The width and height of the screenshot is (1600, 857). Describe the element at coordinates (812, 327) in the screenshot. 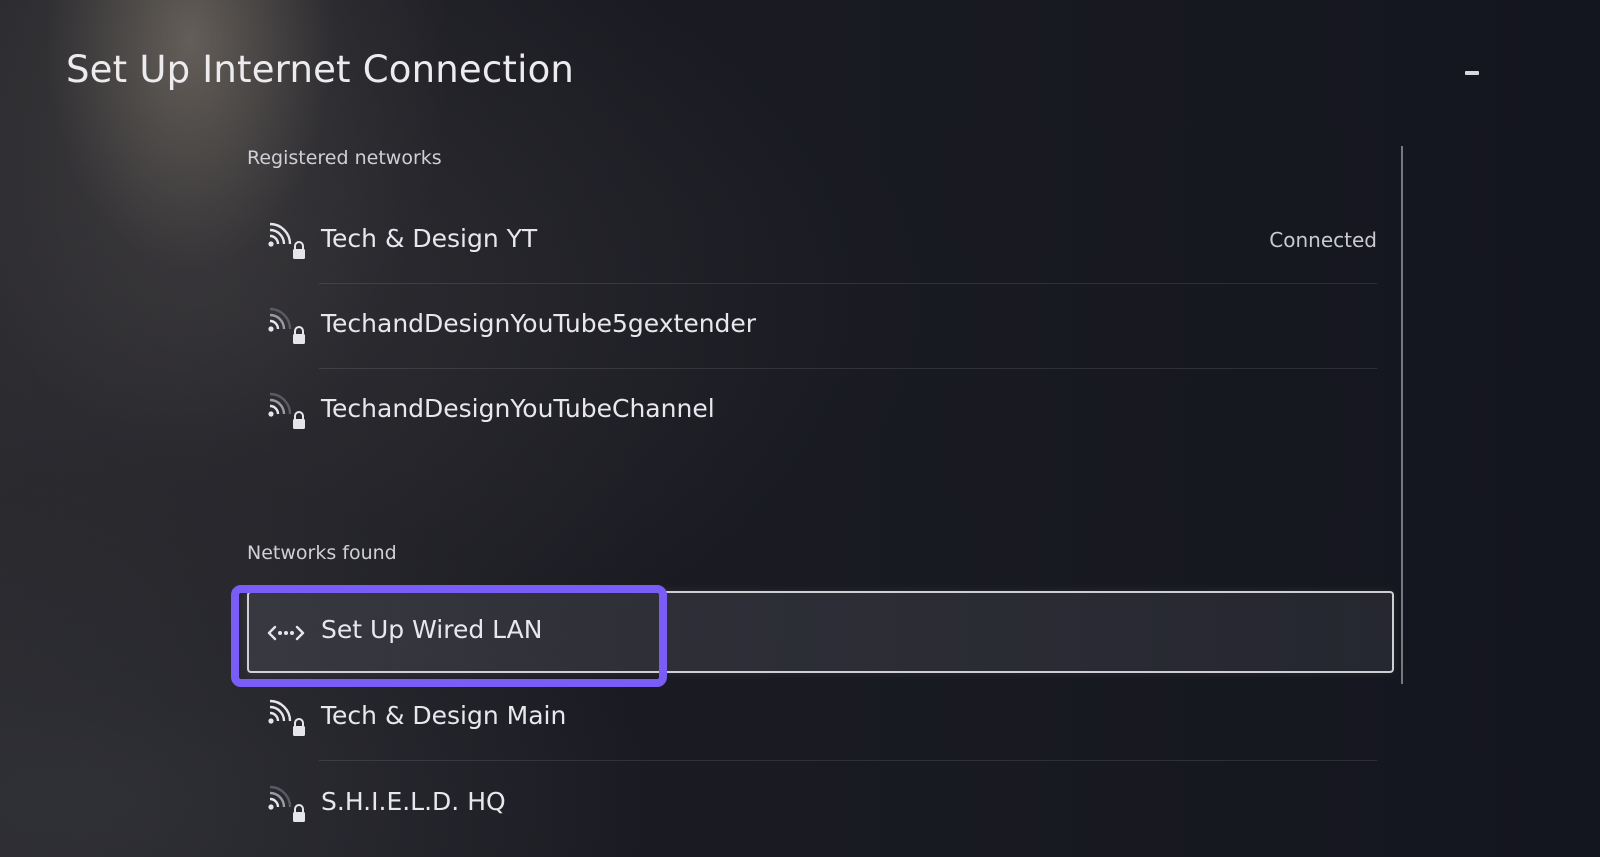

I see `network-item-registered-2: TechandDesignYouTube5gextender` at that location.